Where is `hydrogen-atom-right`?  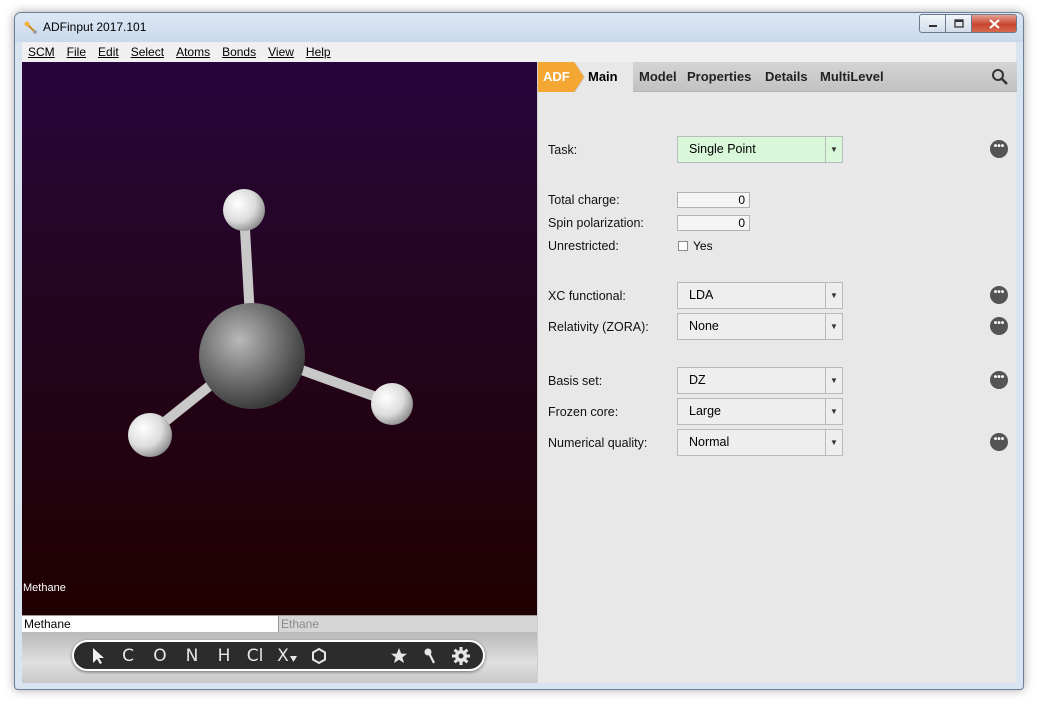
hydrogen-atom-right is located at coordinates (392, 404).